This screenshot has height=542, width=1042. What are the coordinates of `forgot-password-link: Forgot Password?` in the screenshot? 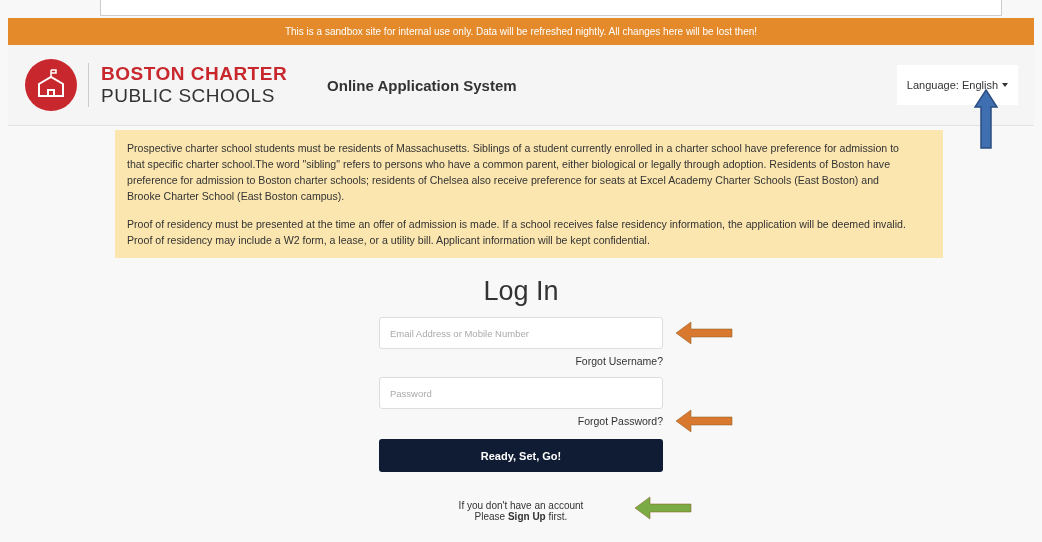 It's located at (620, 421).